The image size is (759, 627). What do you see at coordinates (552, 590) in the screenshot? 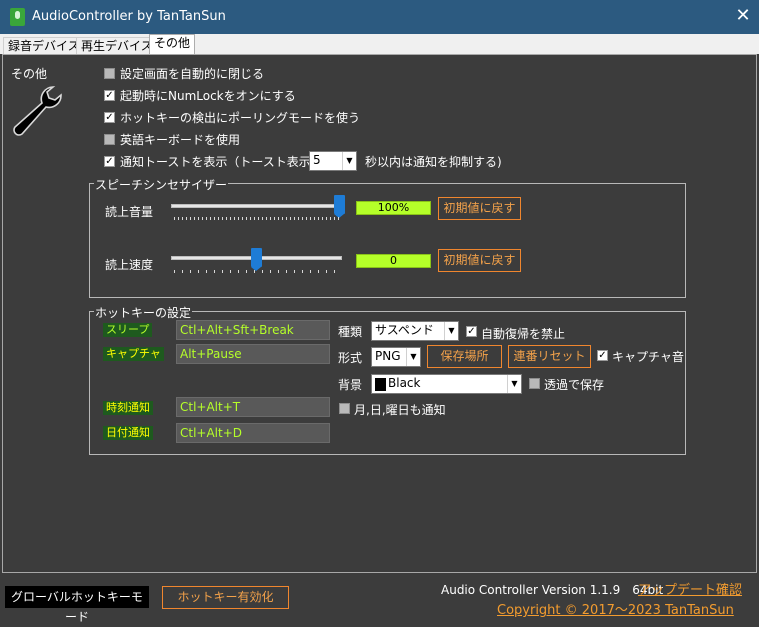
I see `version-text: Audio Controller Version 1.1.9 64bit` at bounding box center [552, 590].